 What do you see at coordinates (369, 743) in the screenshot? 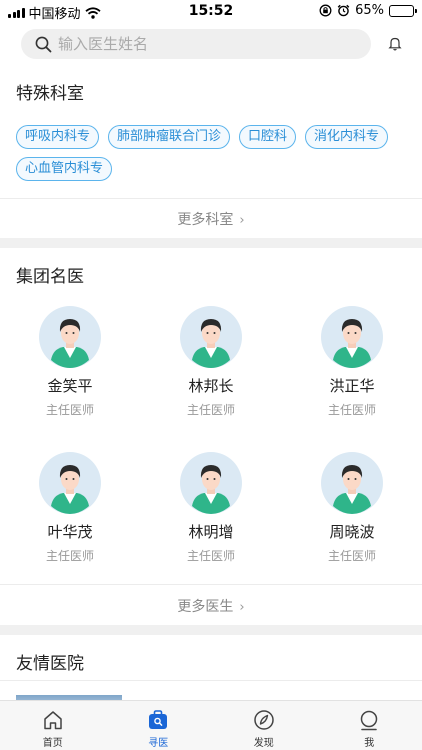
I see `tab-label: 我` at bounding box center [369, 743].